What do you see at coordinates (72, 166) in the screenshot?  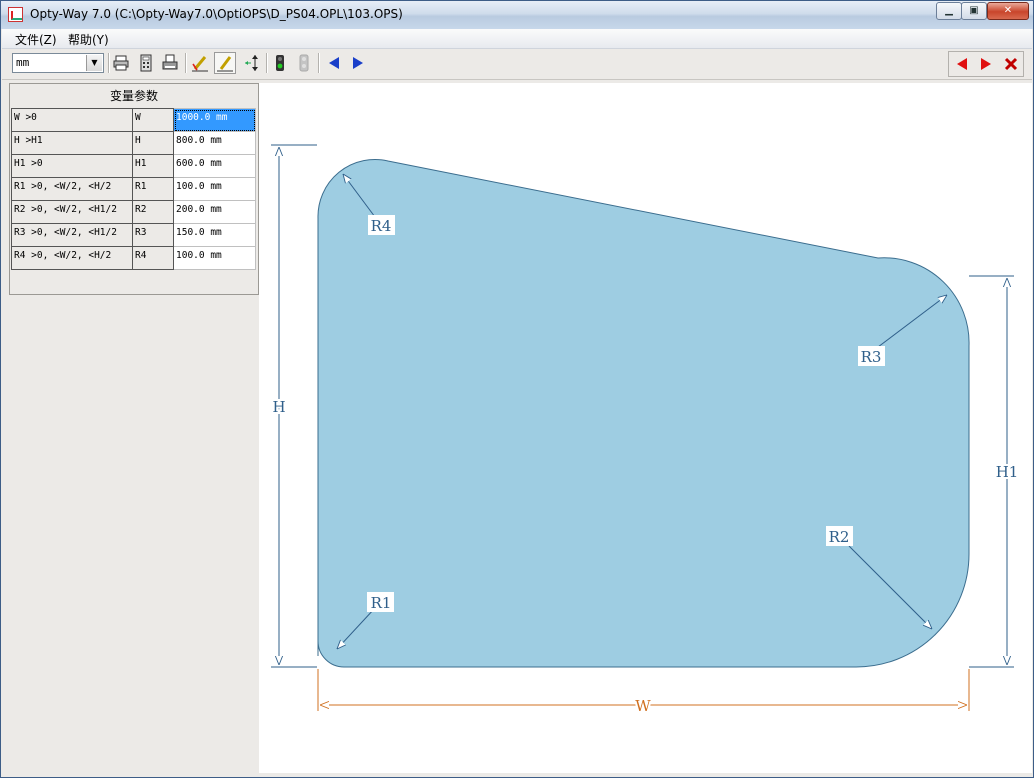 I see `constraint-cell: H1 >0` at bounding box center [72, 166].